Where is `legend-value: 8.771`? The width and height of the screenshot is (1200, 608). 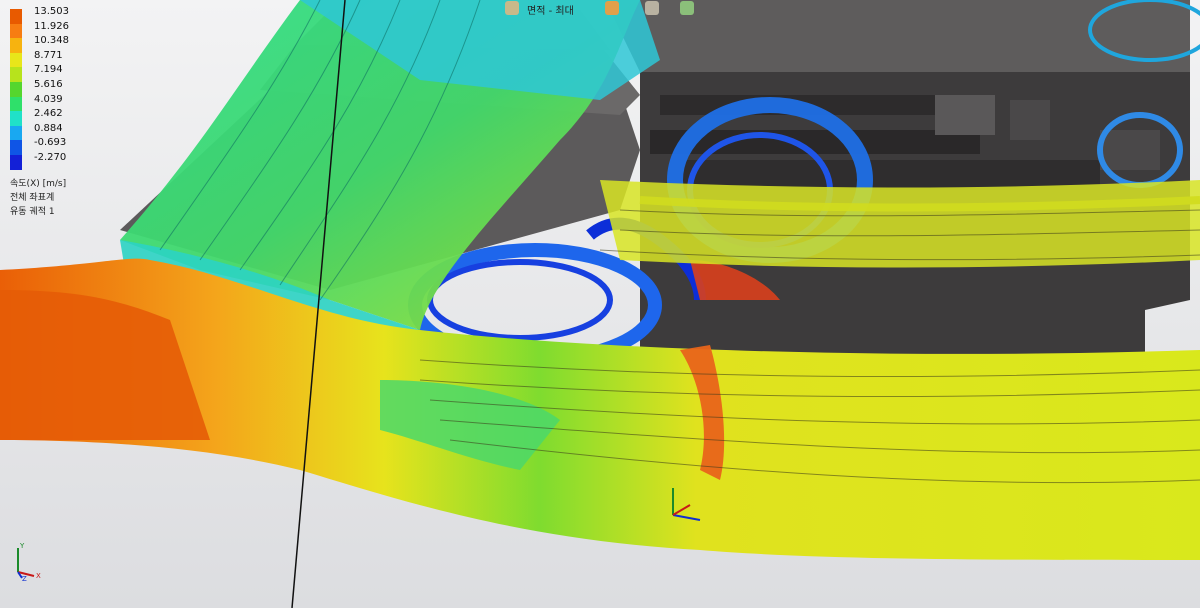 legend-value: 8.771 is located at coordinates (48, 55).